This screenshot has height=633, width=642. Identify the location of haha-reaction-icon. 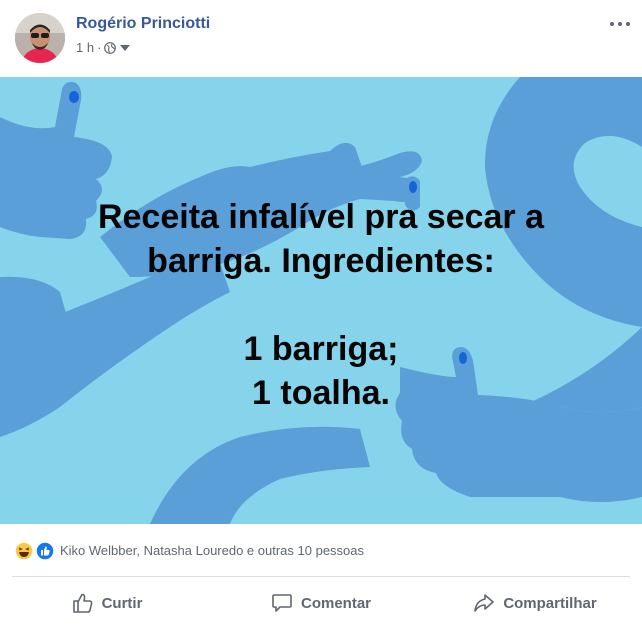
(24, 553).